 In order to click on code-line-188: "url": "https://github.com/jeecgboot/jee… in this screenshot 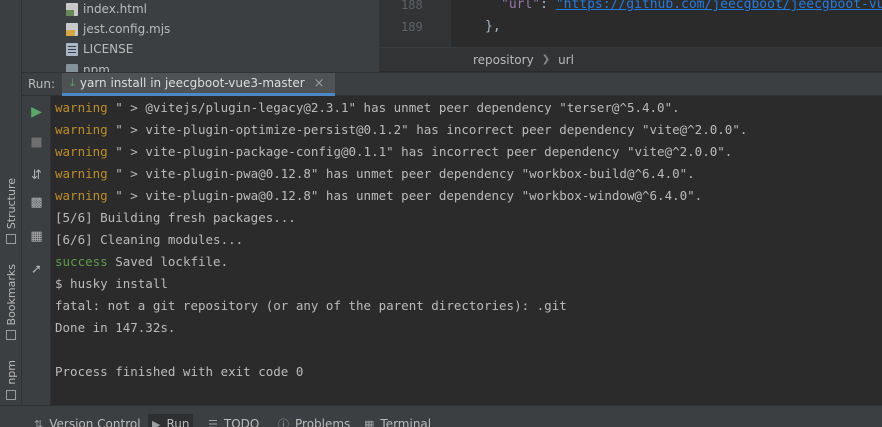, I will do `click(691, 6)`.